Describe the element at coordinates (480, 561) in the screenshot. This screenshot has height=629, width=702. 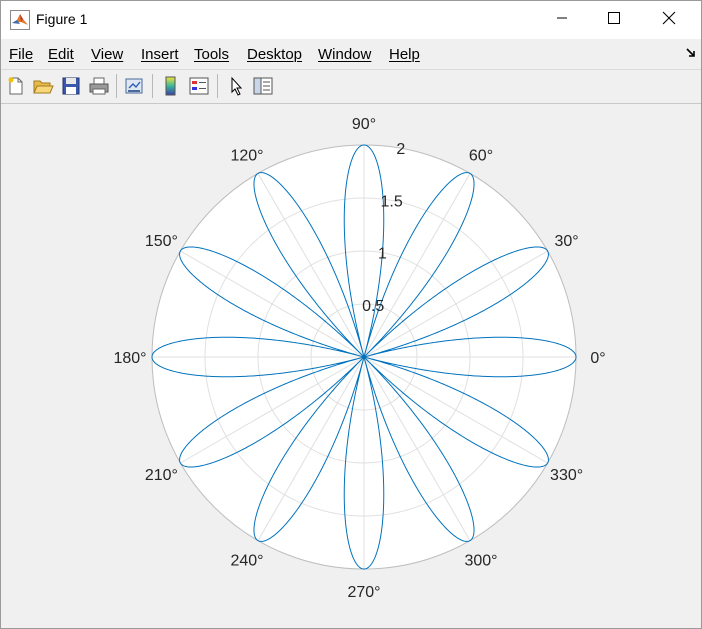
I see `theta-tick-label: 300°` at that location.